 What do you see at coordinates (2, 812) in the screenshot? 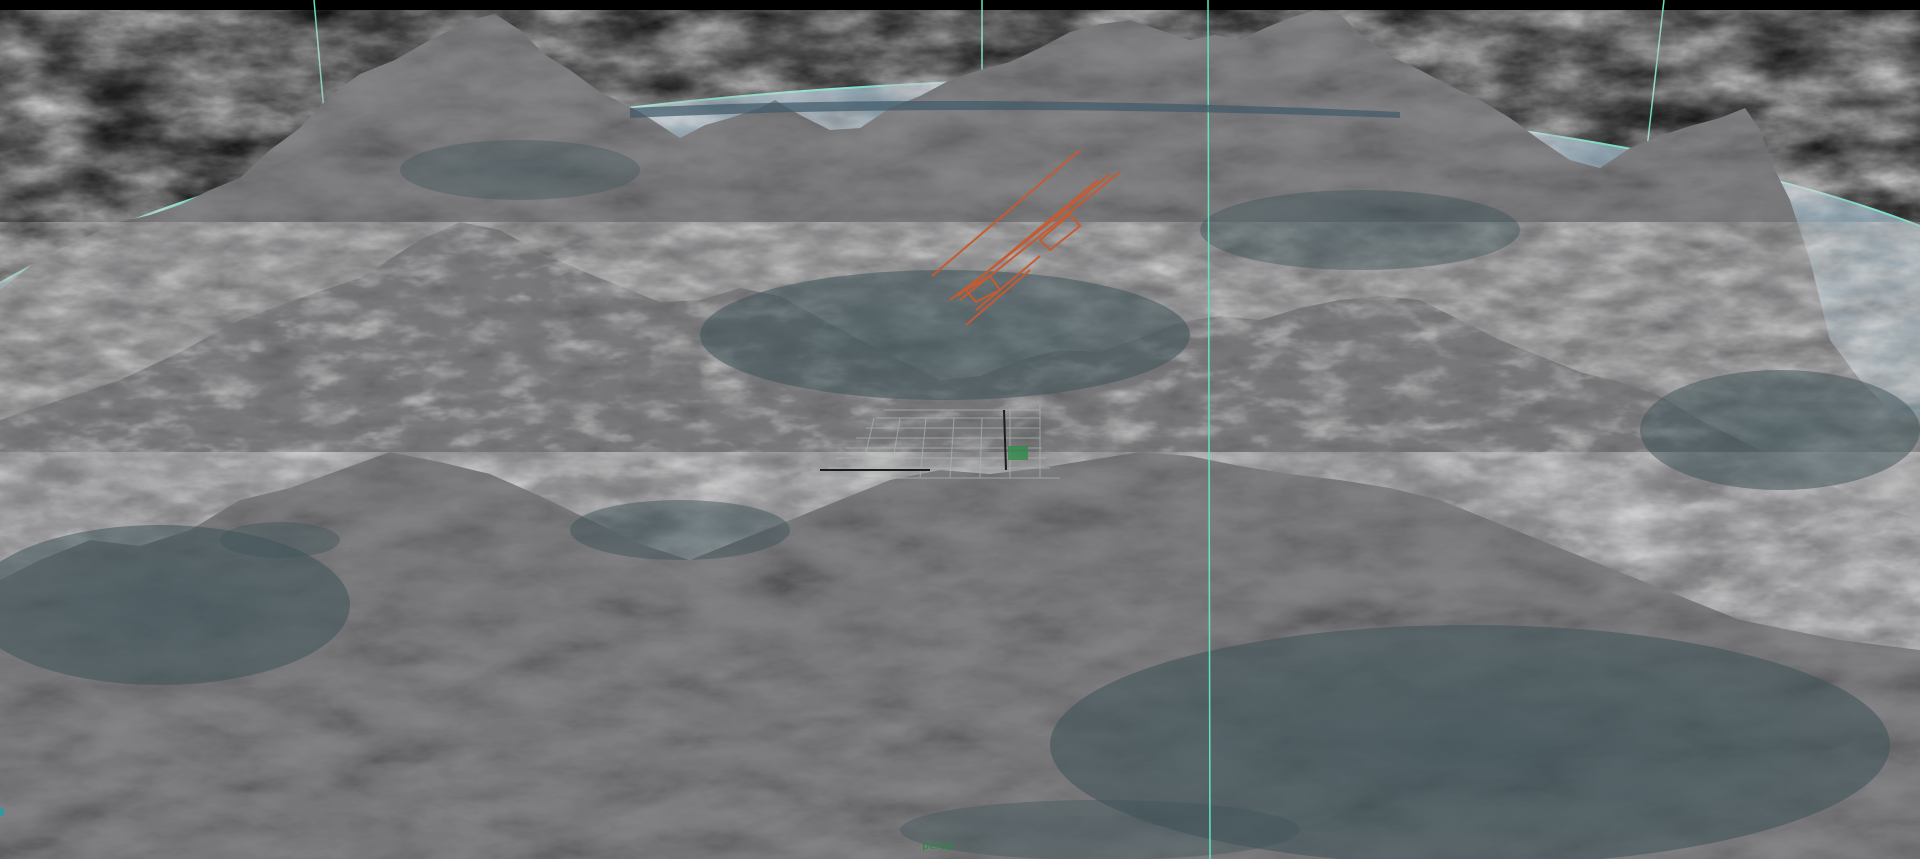
I see `axis-indicator-icon` at bounding box center [2, 812].